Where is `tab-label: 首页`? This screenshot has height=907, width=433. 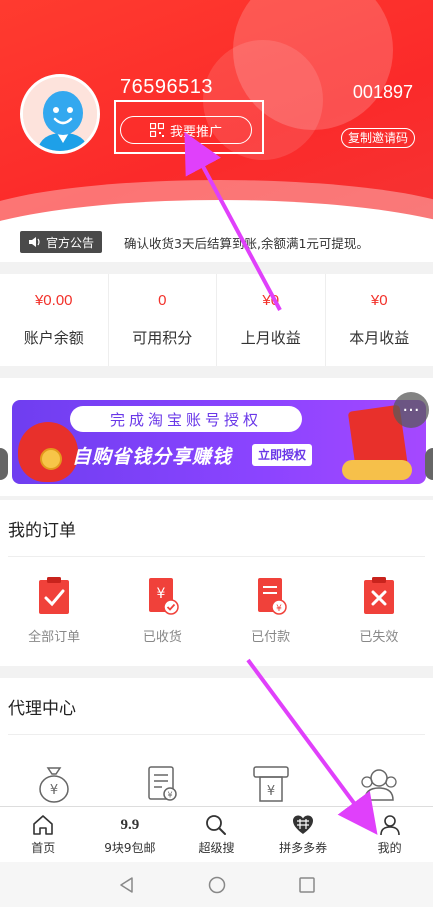
tab-label: 首页 is located at coordinates (43, 848).